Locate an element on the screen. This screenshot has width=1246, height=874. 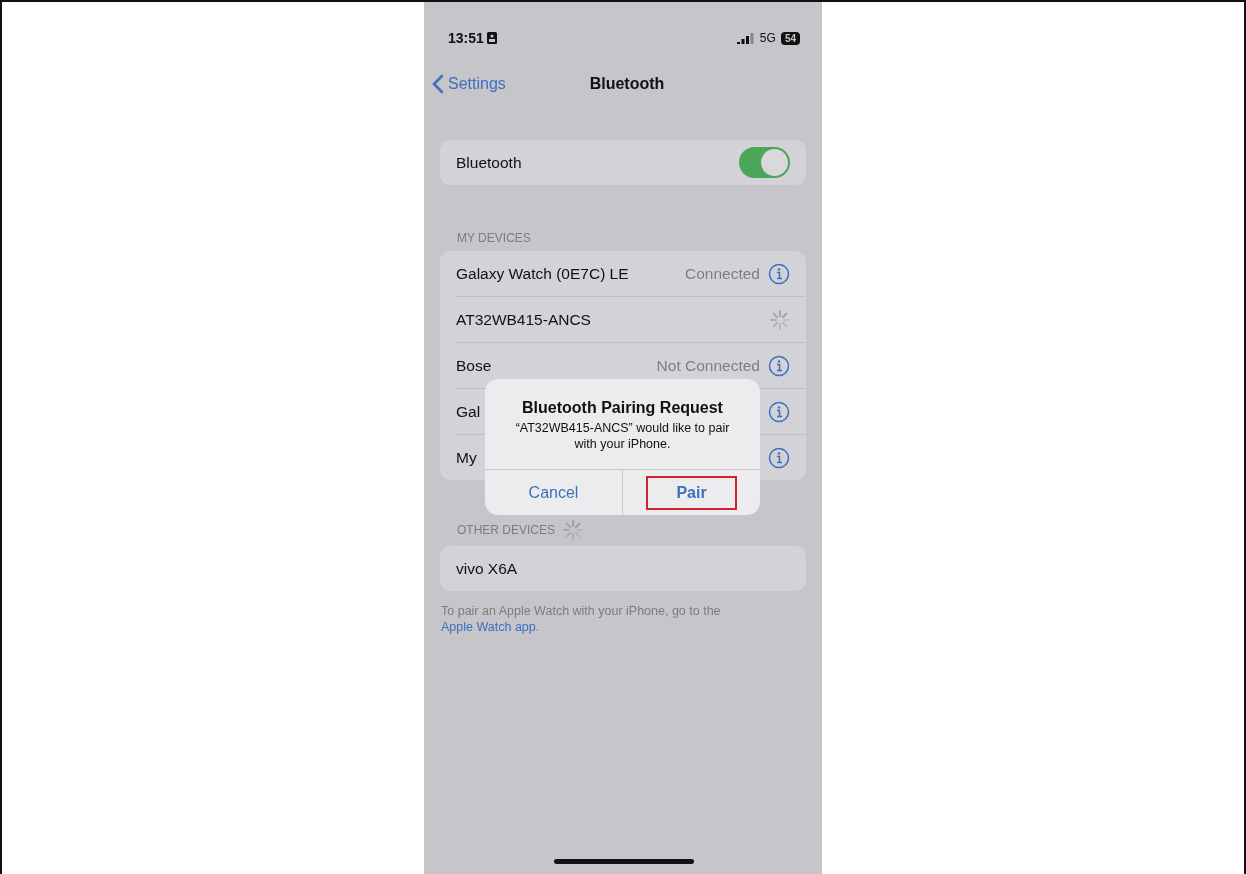
dialog-button: Pair is located at coordinates (691, 492).